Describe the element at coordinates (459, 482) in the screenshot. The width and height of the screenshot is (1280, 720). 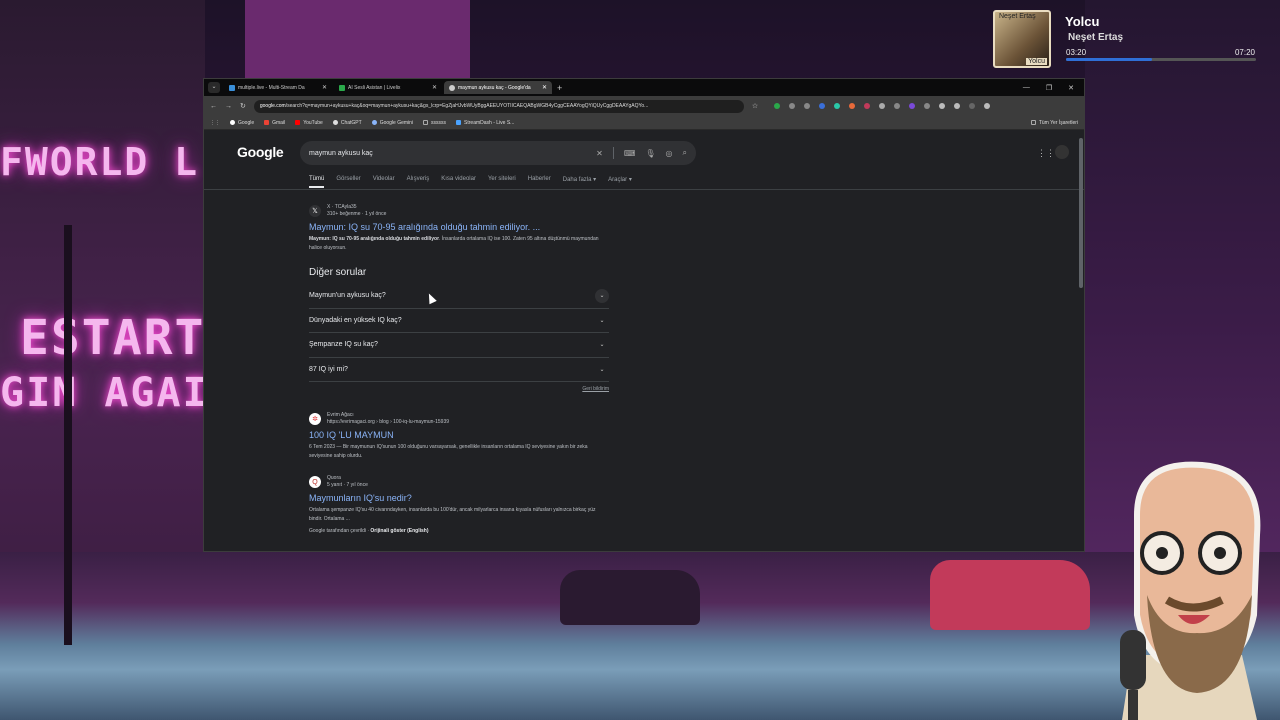
I see `result-source: Q Quora 5 yanıt · 7 yıl önce` at that location.